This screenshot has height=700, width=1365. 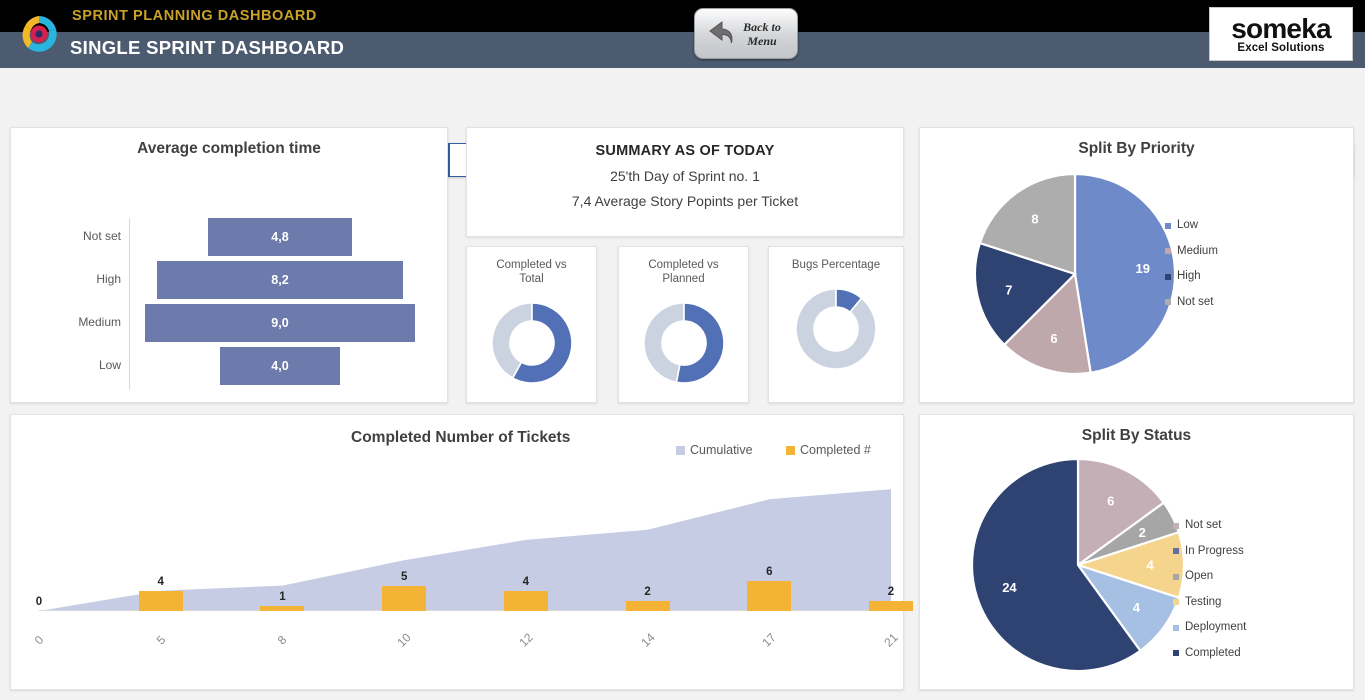 I want to click on donut-title-completed-vs-planned: Completed vs Planned, so click(x=683, y=272).